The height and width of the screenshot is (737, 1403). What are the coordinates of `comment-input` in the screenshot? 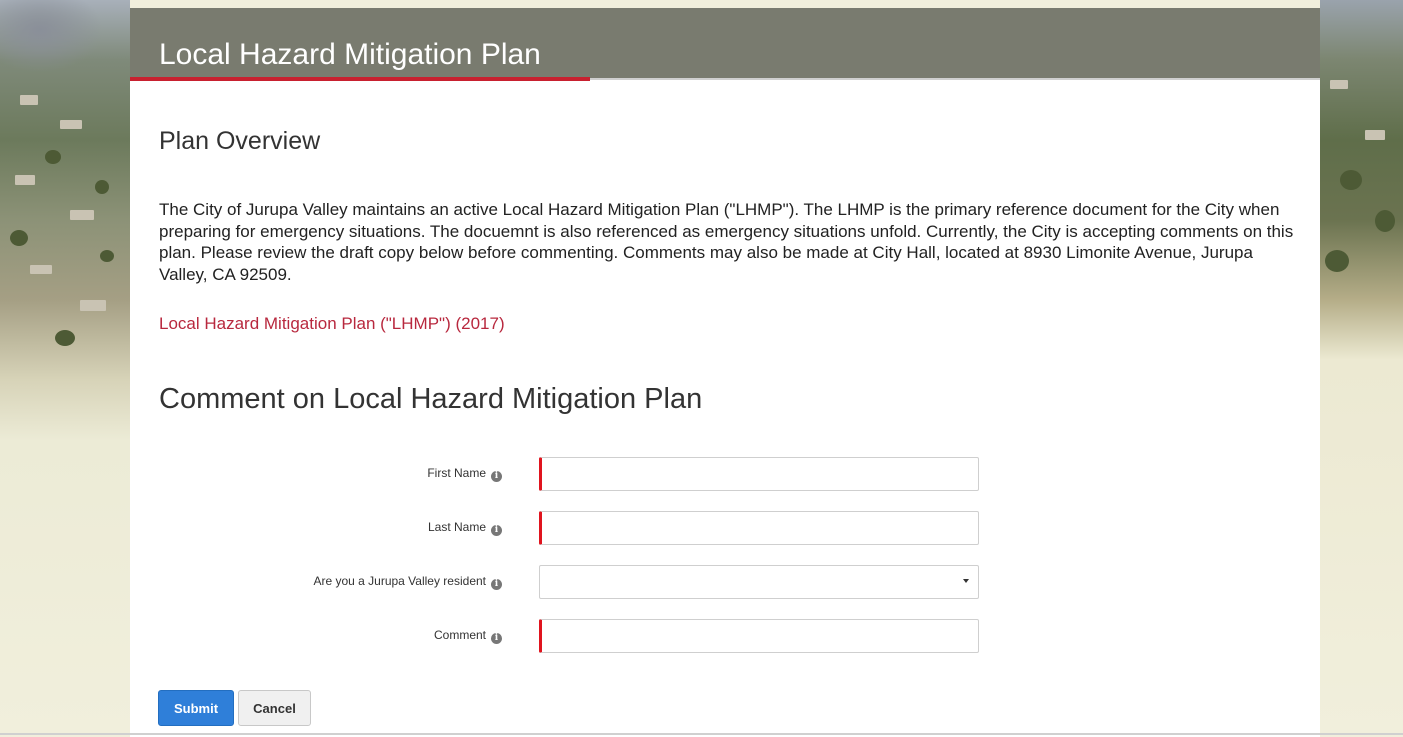 It's located at (760, 636).